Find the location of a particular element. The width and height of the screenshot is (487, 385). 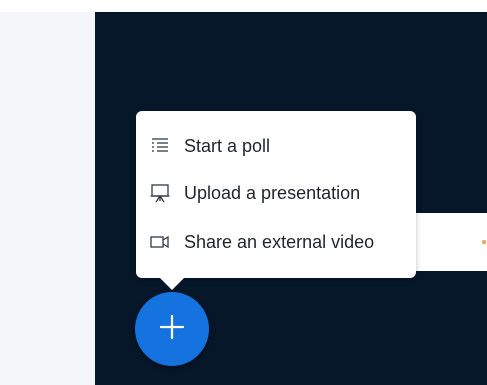

share-external-video-item: Share an external video is located at coordinates (276, 242).